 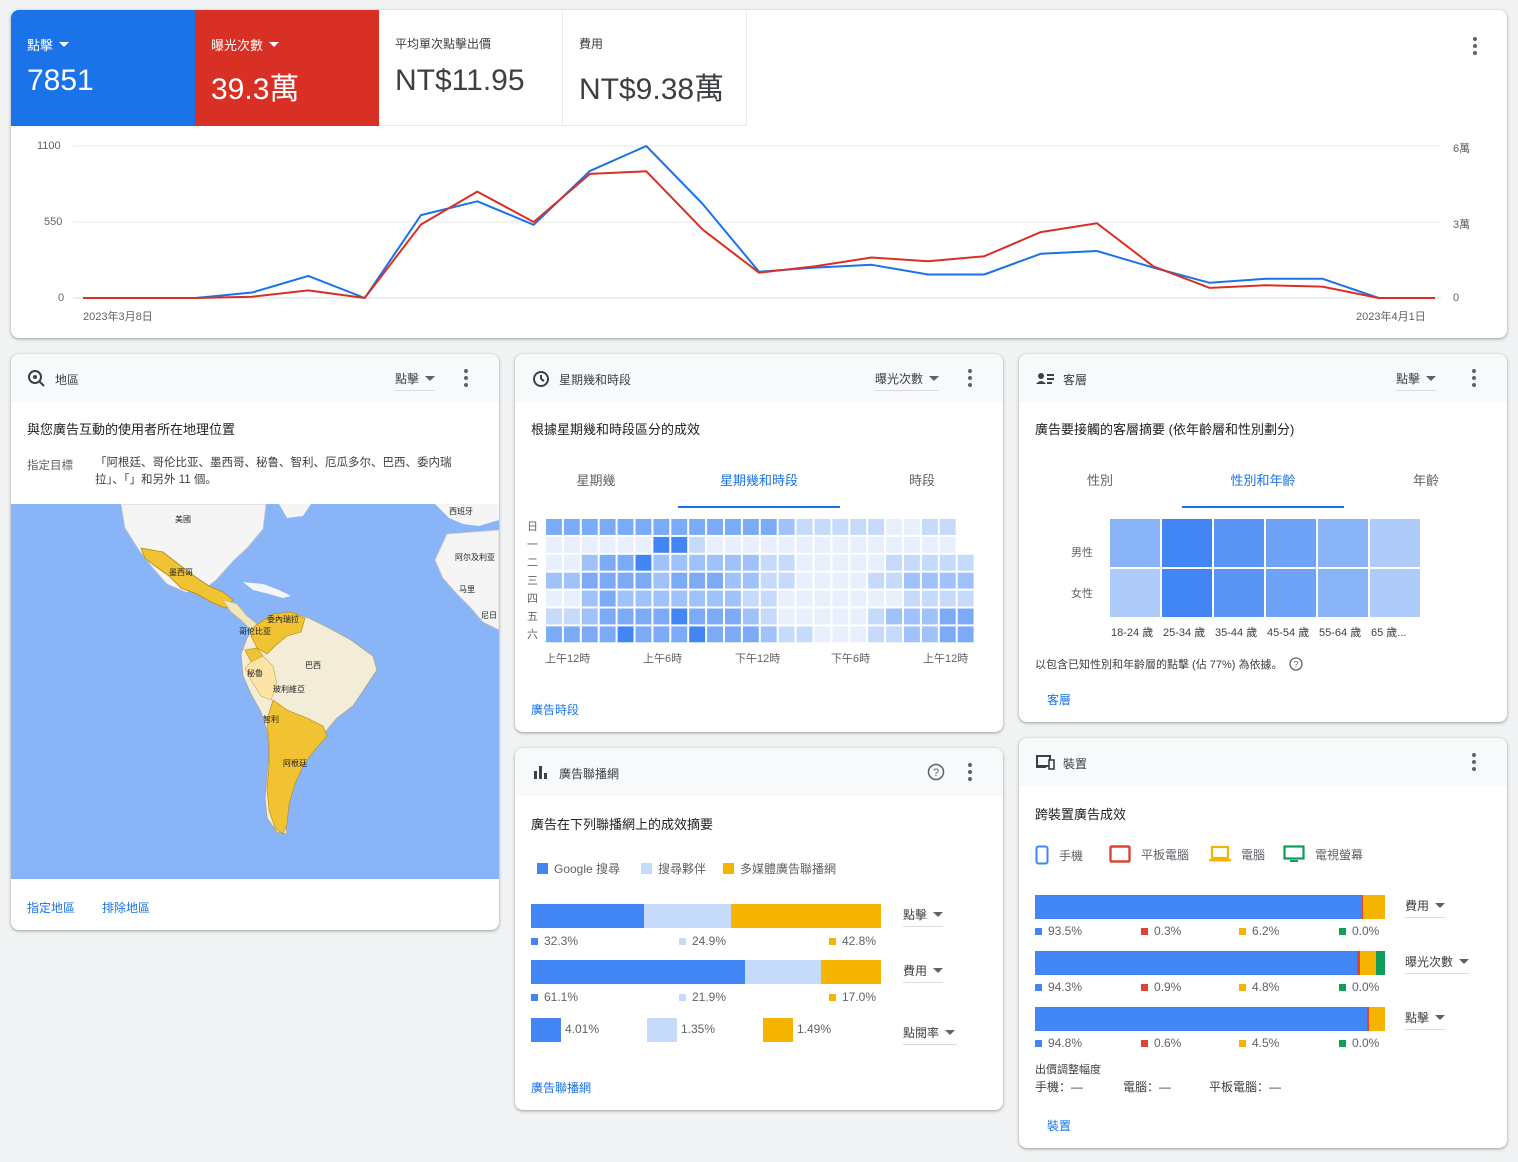 What do you see at coordinates (1100, 488) in the screenshot?
I see `tab-gender: 性別` at bounding box center [1100, 488].